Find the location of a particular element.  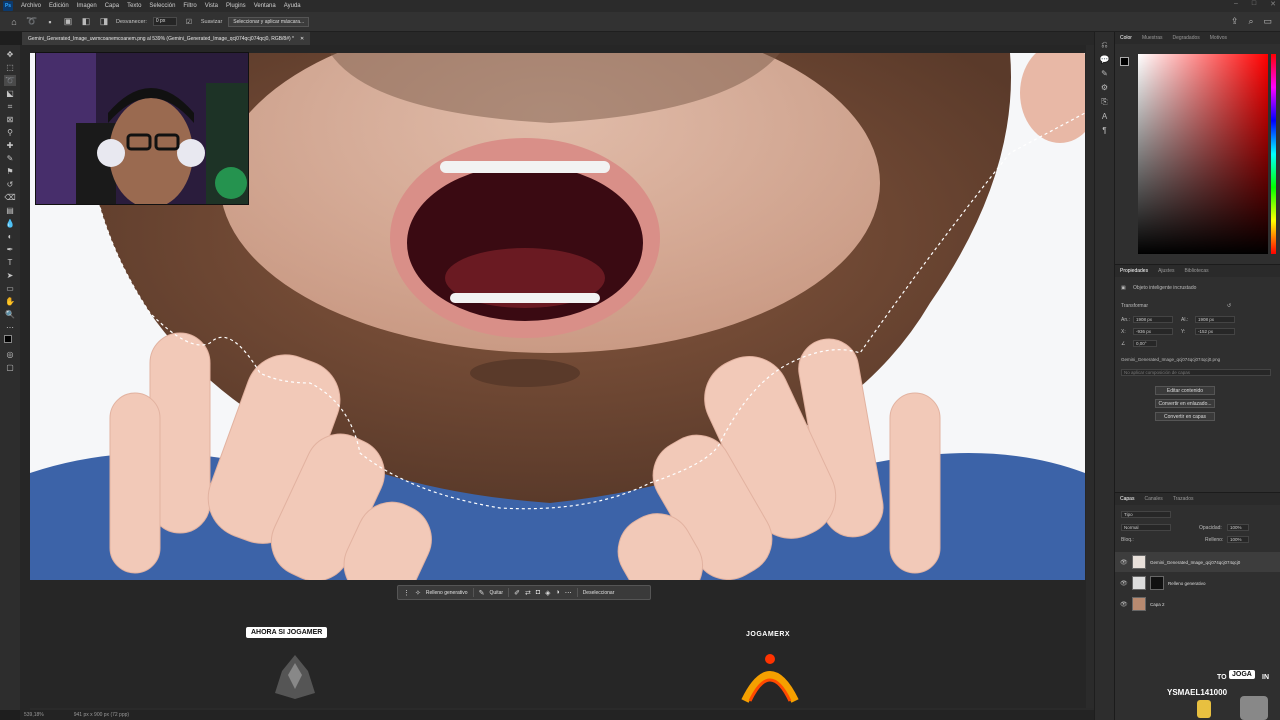

tab-libraries: Bibliotecas is located at coordinates (1196, 271).